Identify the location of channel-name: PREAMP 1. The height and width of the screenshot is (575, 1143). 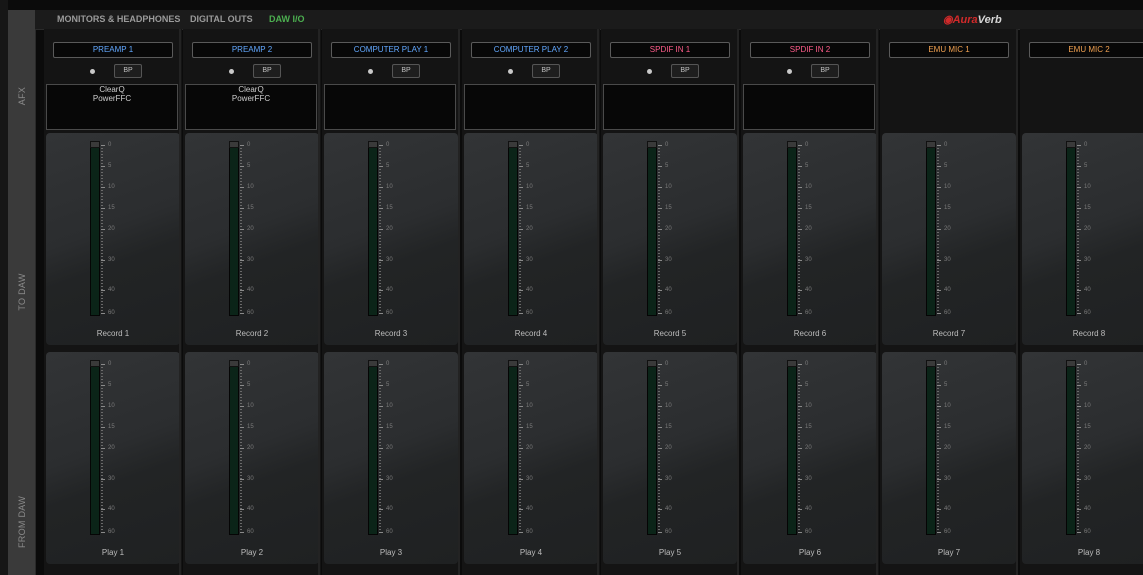
(113, 50).